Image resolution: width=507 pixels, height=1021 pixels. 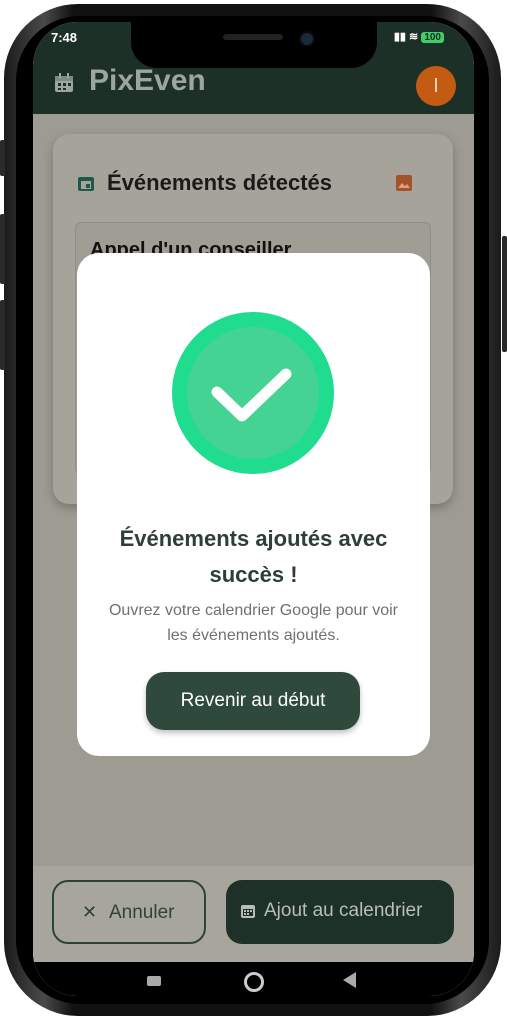 I want to click on dialog-title: Événements ajoutés avec succès !, so click(x=253, y=556).